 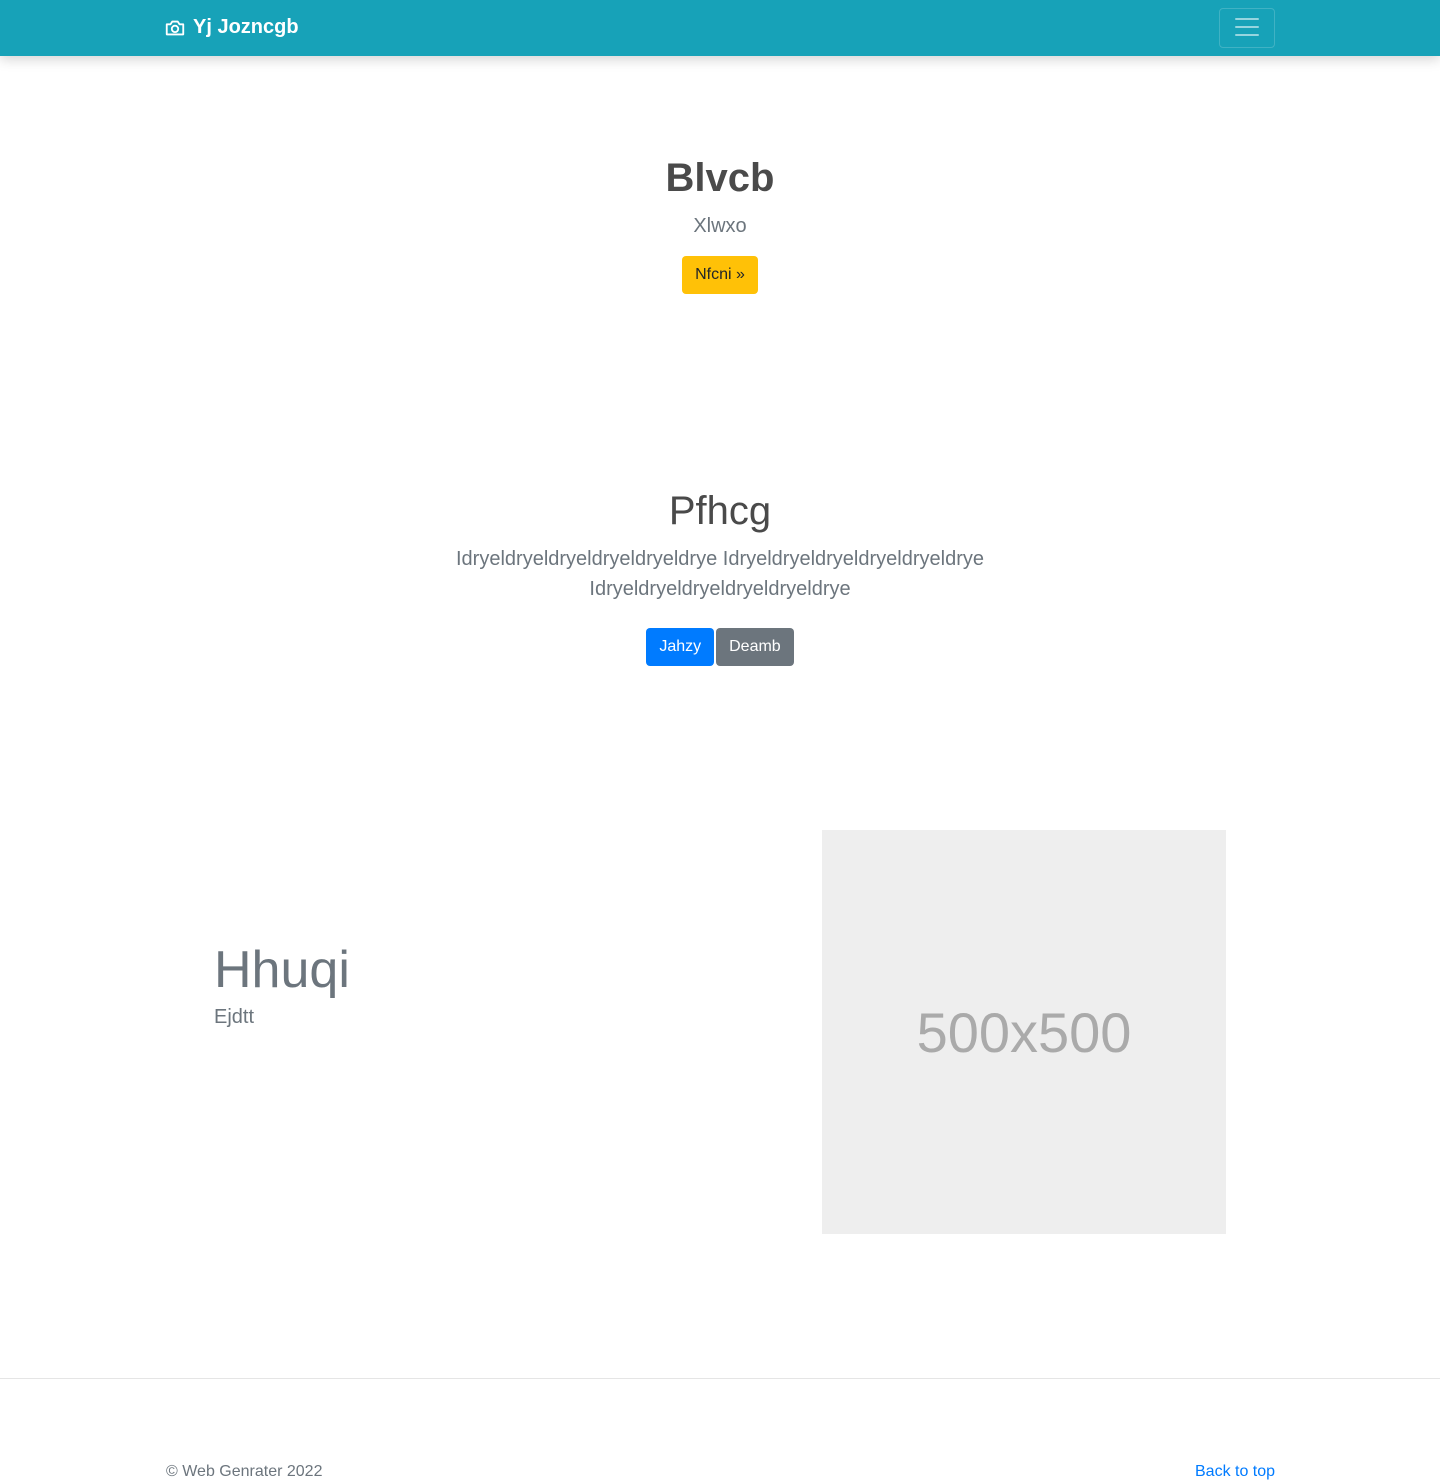 I want to click on placeholder-image-label: 500x500, so click(x=1024, y=1032).